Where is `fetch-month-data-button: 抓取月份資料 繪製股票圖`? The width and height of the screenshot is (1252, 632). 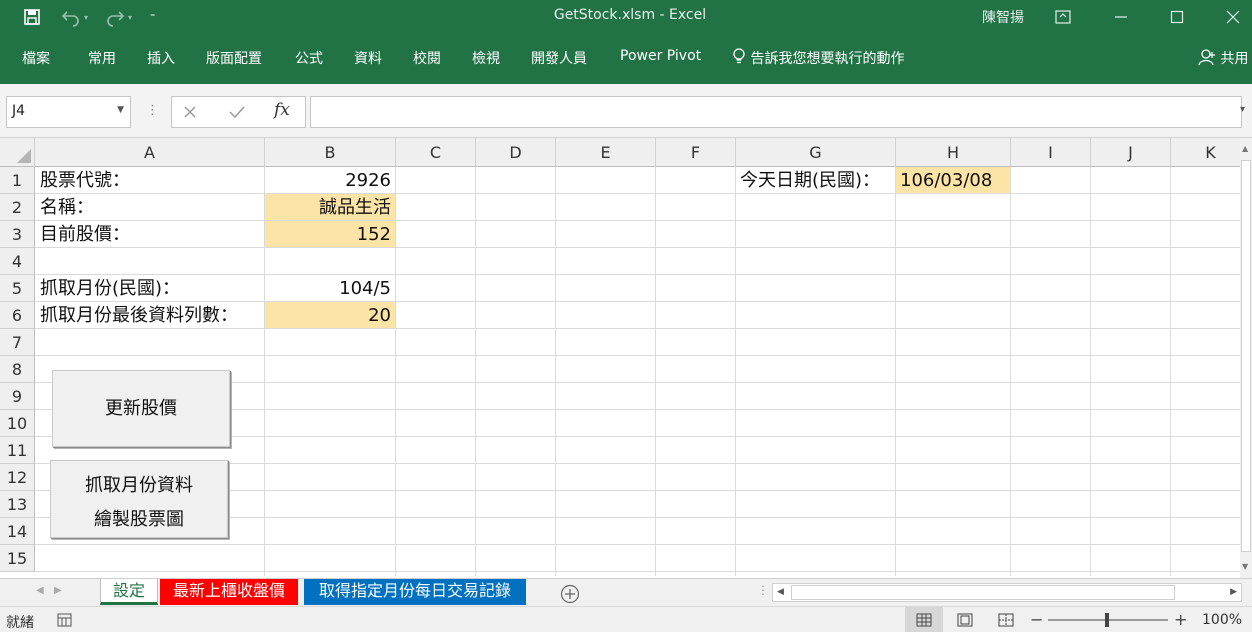
fetch-month-data-button: 抓取月份資料 繪製股票圖 is located at coordinates (139, 499).